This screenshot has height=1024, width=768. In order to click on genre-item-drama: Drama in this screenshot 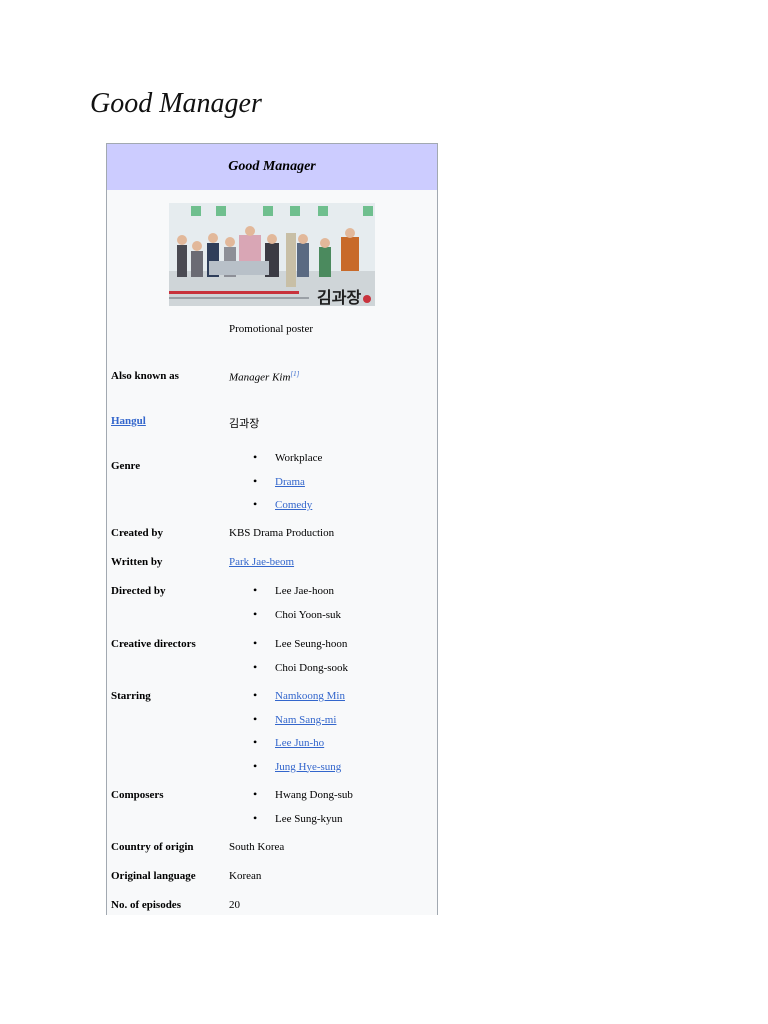, I will do `click(275, 487)`.